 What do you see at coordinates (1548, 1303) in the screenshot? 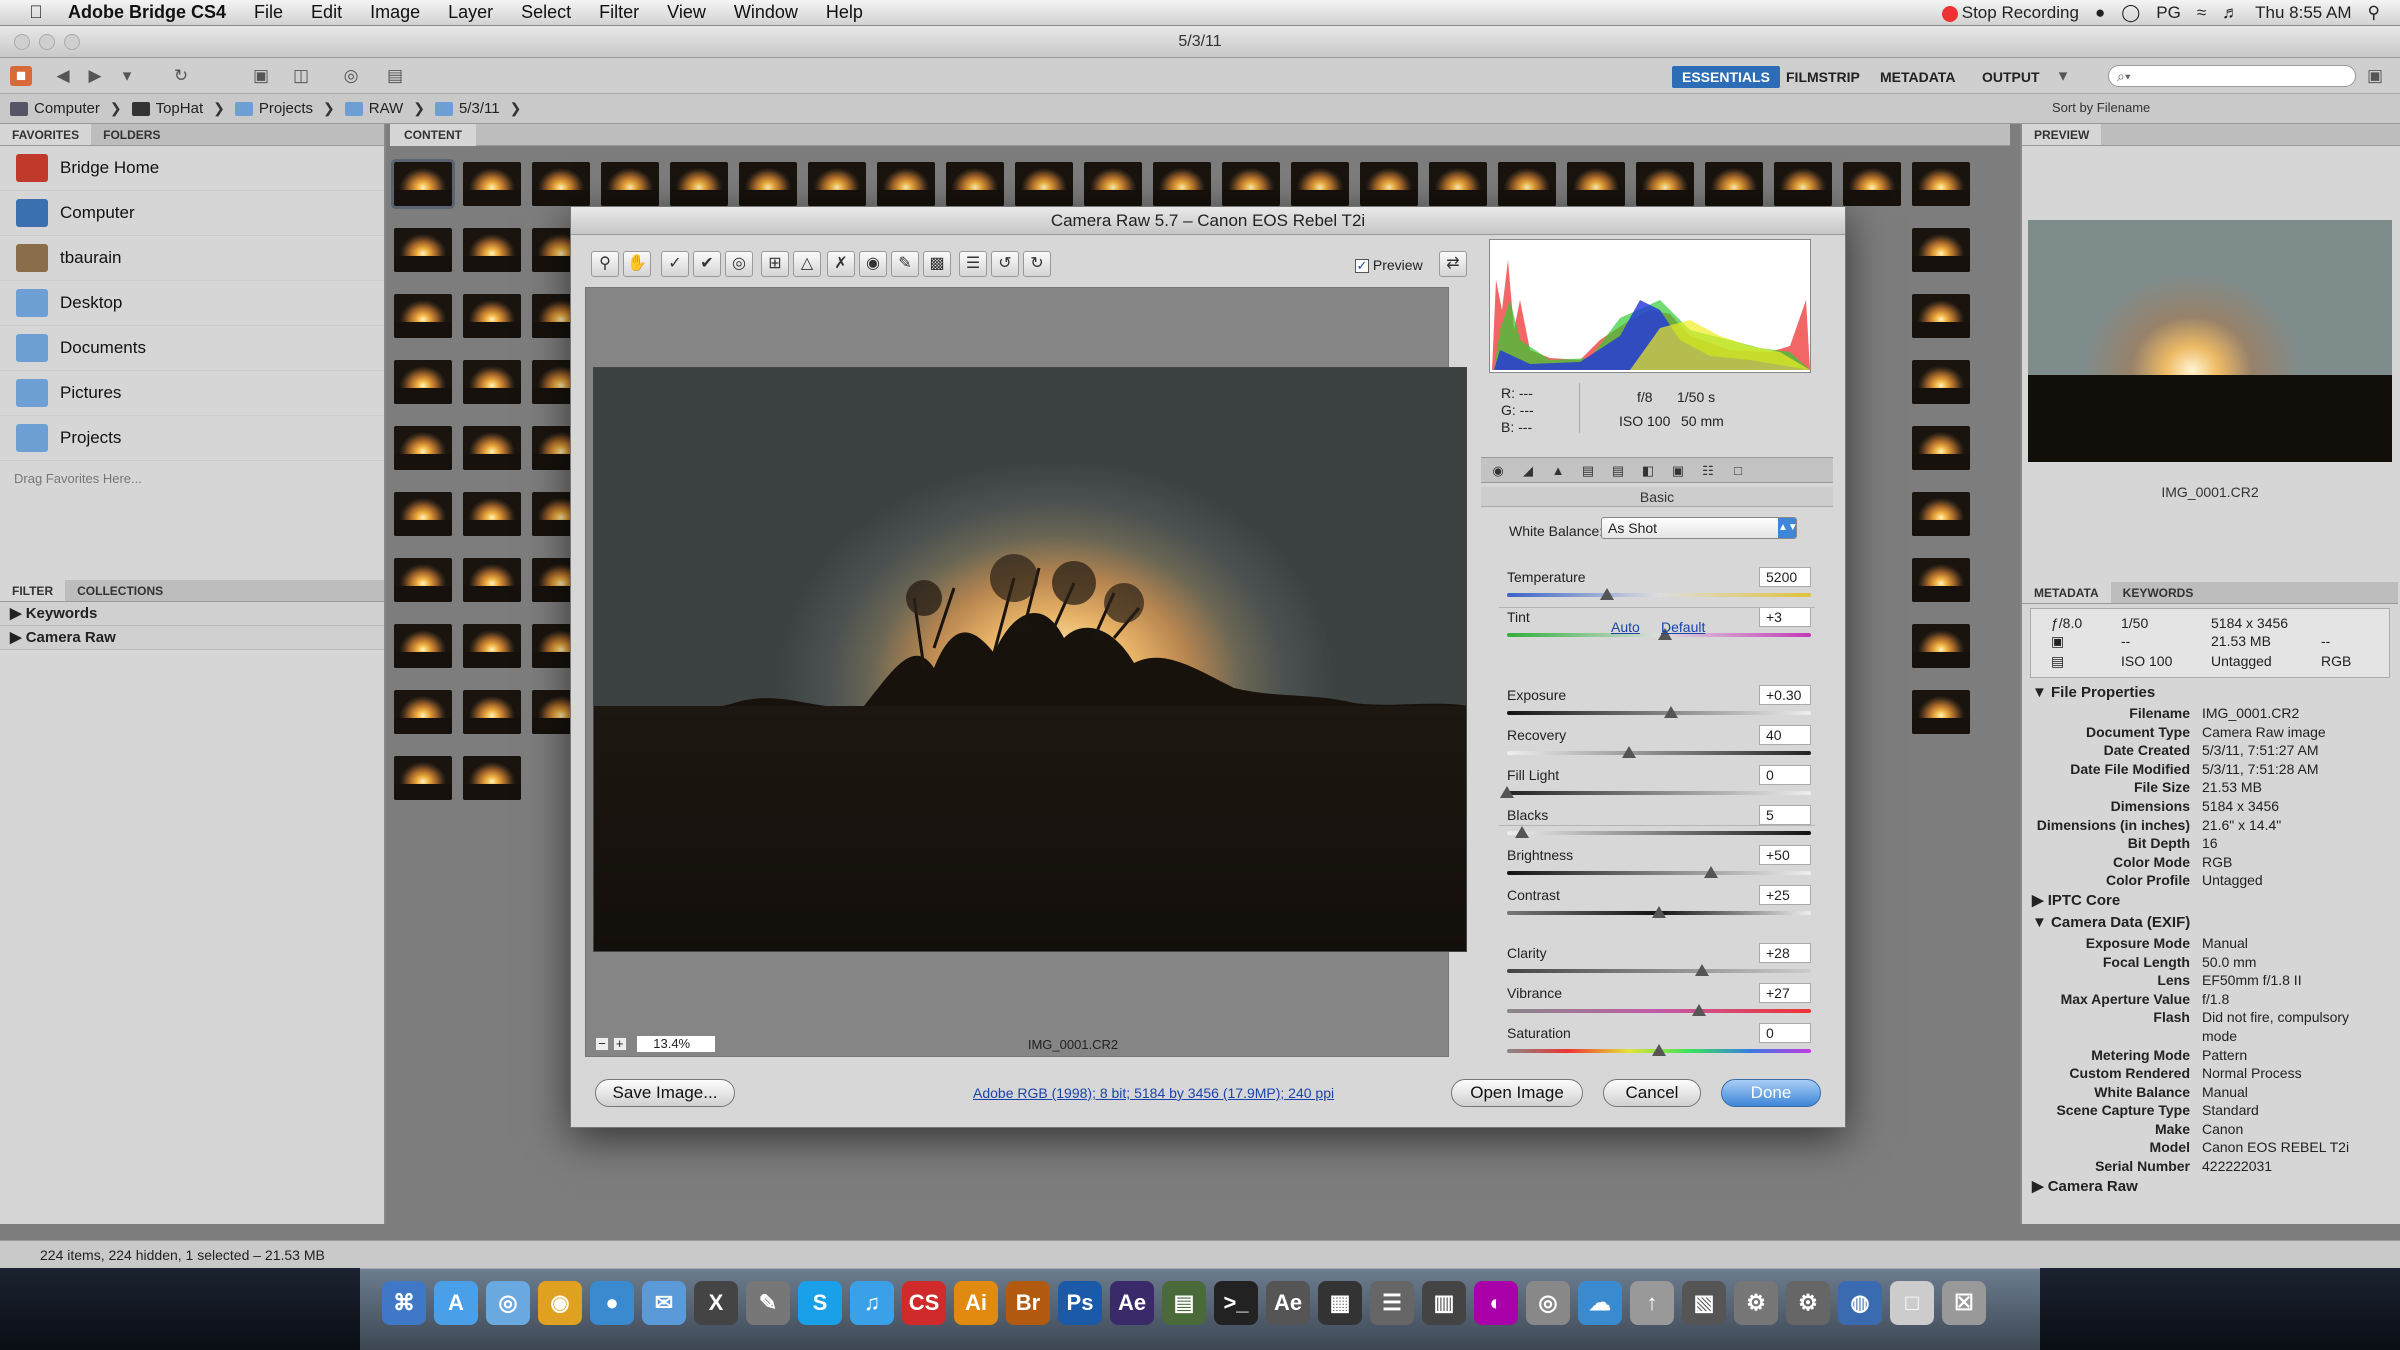
I see `dock-app-icon: ◎` at bounding box center [1548, 1303].